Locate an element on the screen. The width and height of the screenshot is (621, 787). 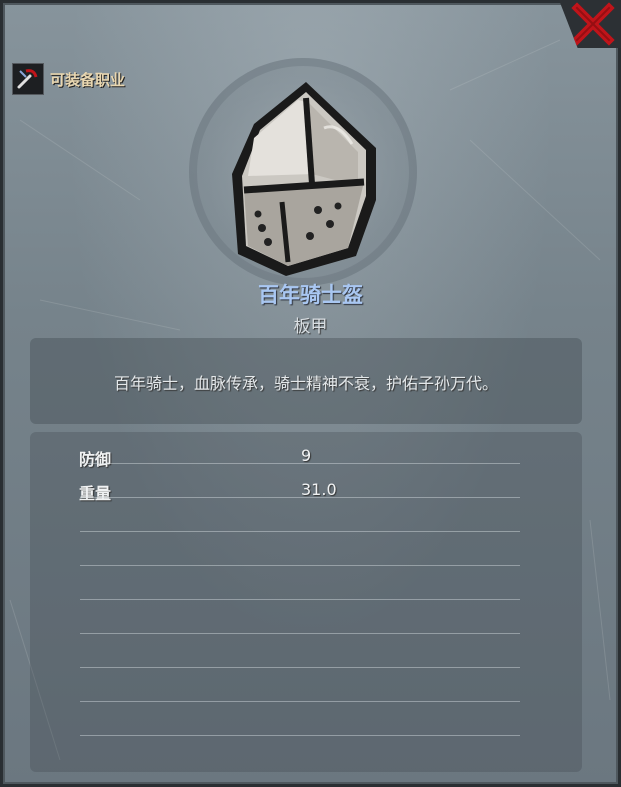
item-description: 百年骑士，血脉传承，骑士精神不衰，护佑子孙万代。 is located at coordinates (305, 383).